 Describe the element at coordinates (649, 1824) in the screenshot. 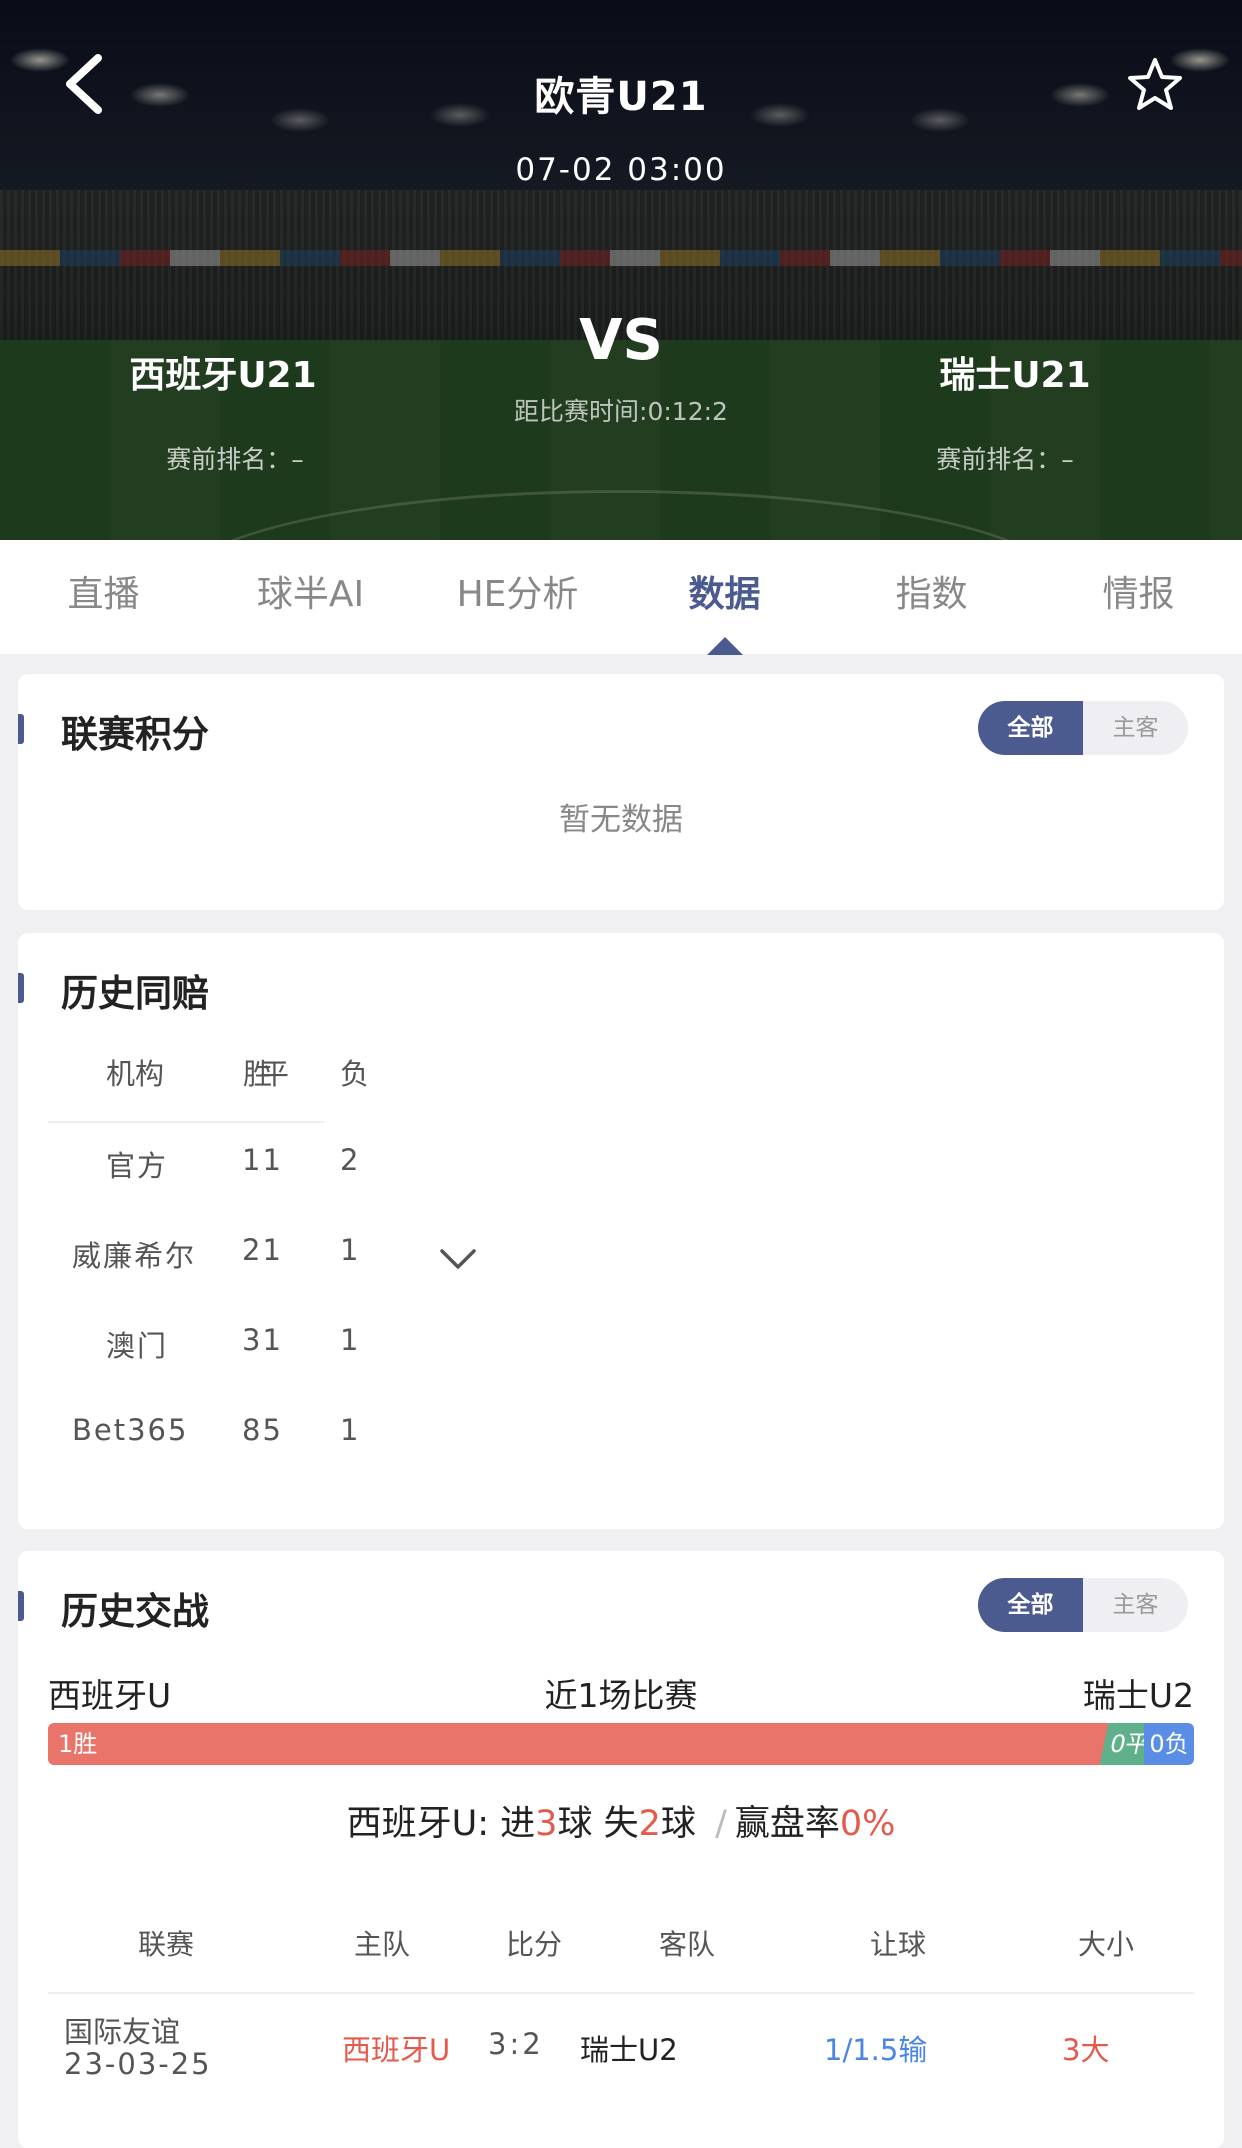

I see `summary-conceded: 2` at that location.